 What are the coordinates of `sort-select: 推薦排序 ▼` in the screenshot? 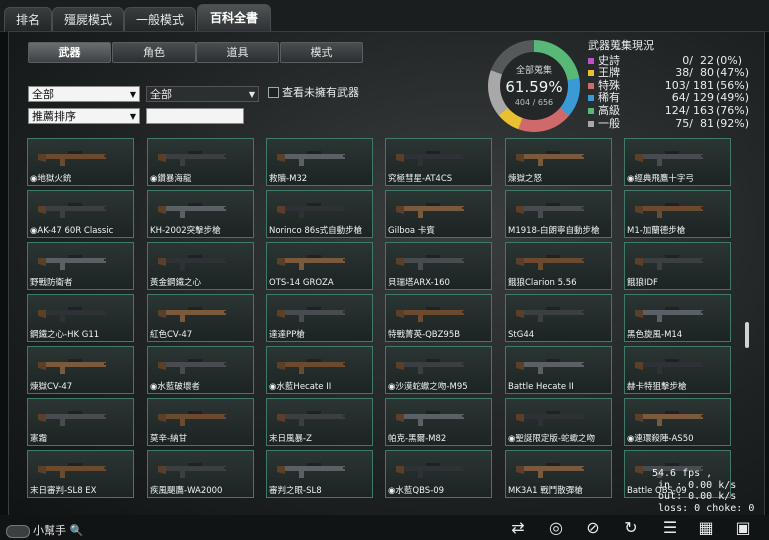 It's located at (84, 116).